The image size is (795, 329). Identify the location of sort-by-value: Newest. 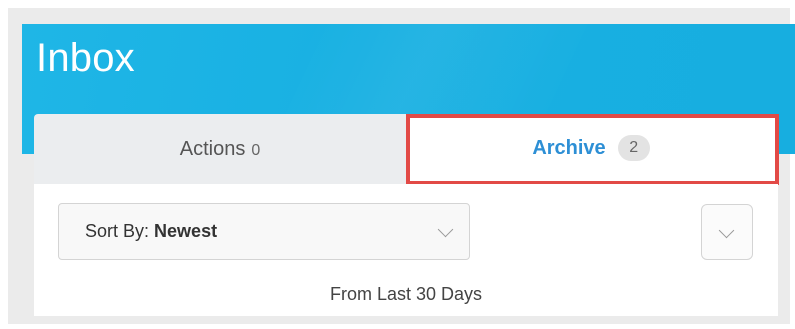
(186, 231).